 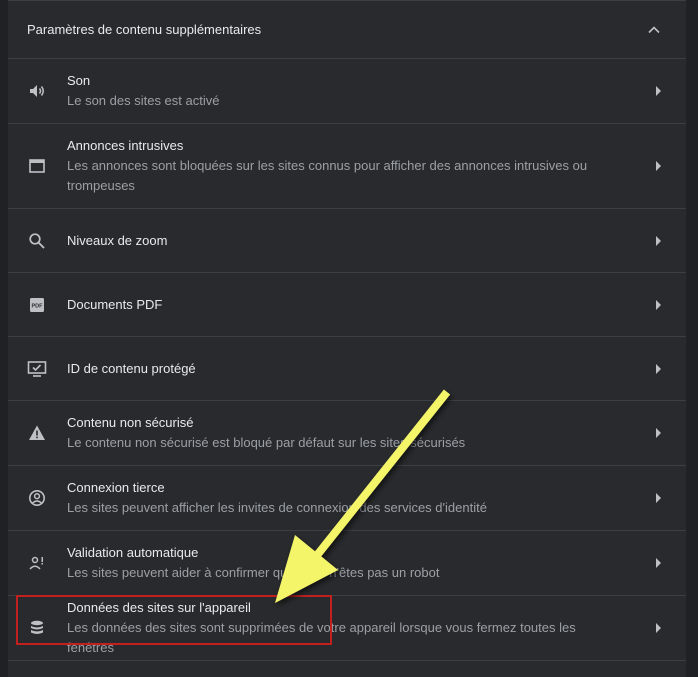 I want to click on row-son: Son Le son des sites est activé, so click(x=347, y=91).